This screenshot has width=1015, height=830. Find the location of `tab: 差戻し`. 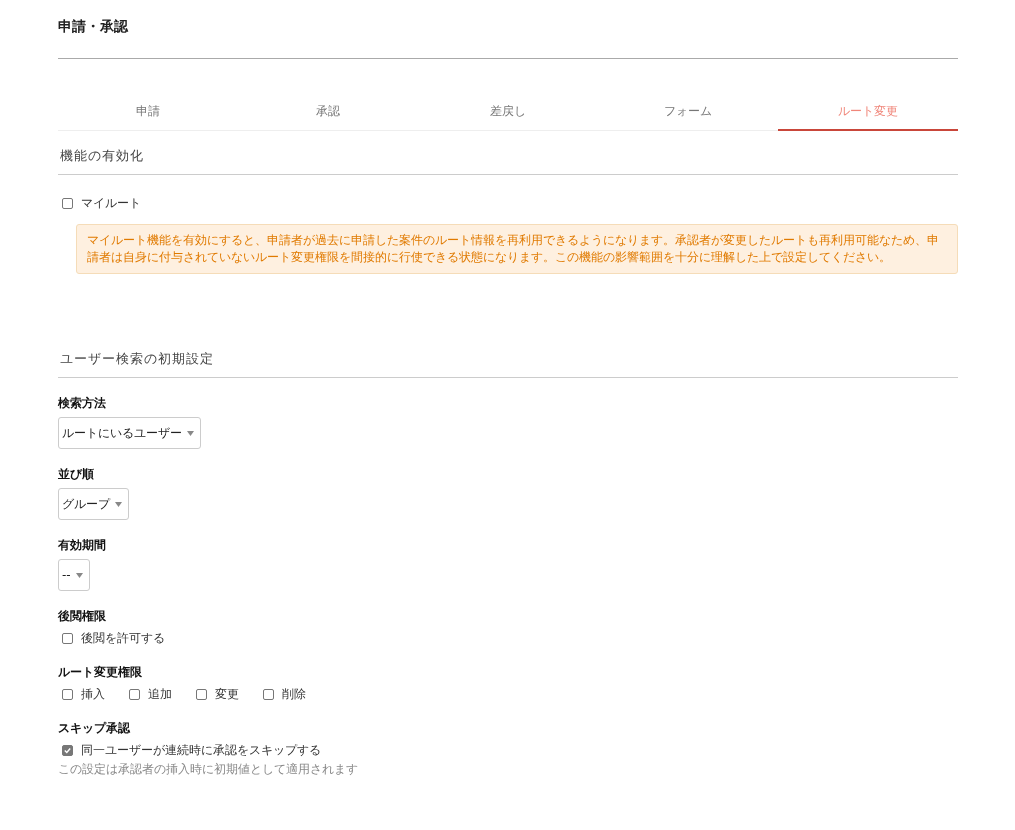

tab: 差戻し is located at coordinates (508, 112).